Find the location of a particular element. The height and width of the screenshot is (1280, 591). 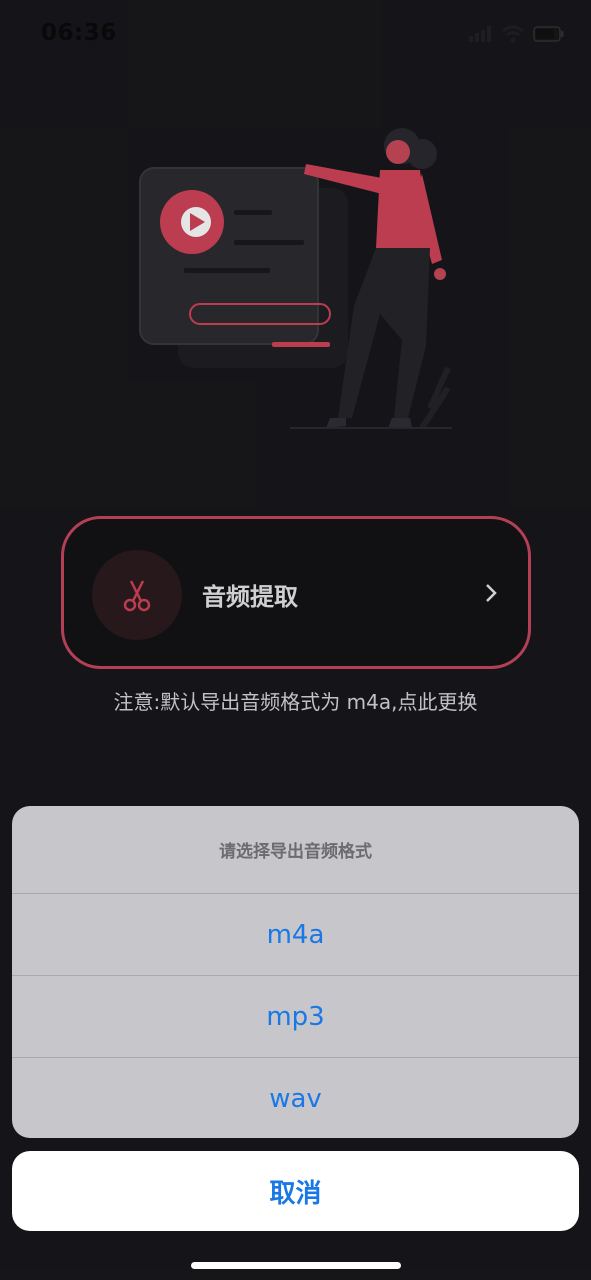

option-wav: wav is located at coordinates (295, 1097).